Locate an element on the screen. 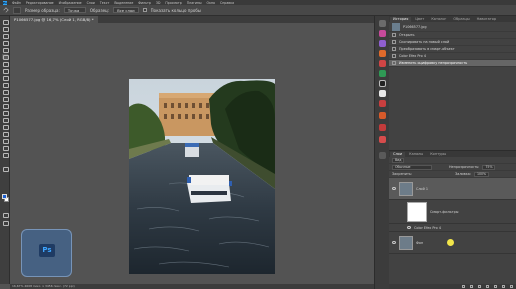  sample-size-label: Размер образца: is located at coordinates (42, 10).